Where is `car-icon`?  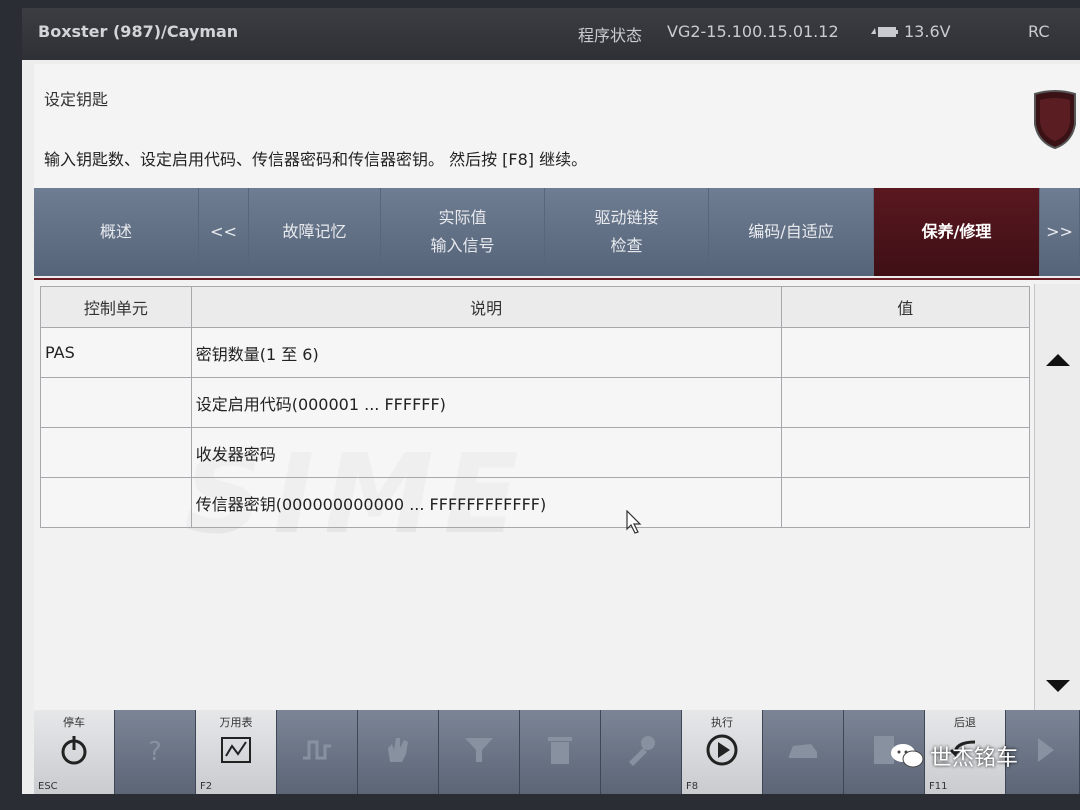
car-icon is located at coordinates (803, 751).